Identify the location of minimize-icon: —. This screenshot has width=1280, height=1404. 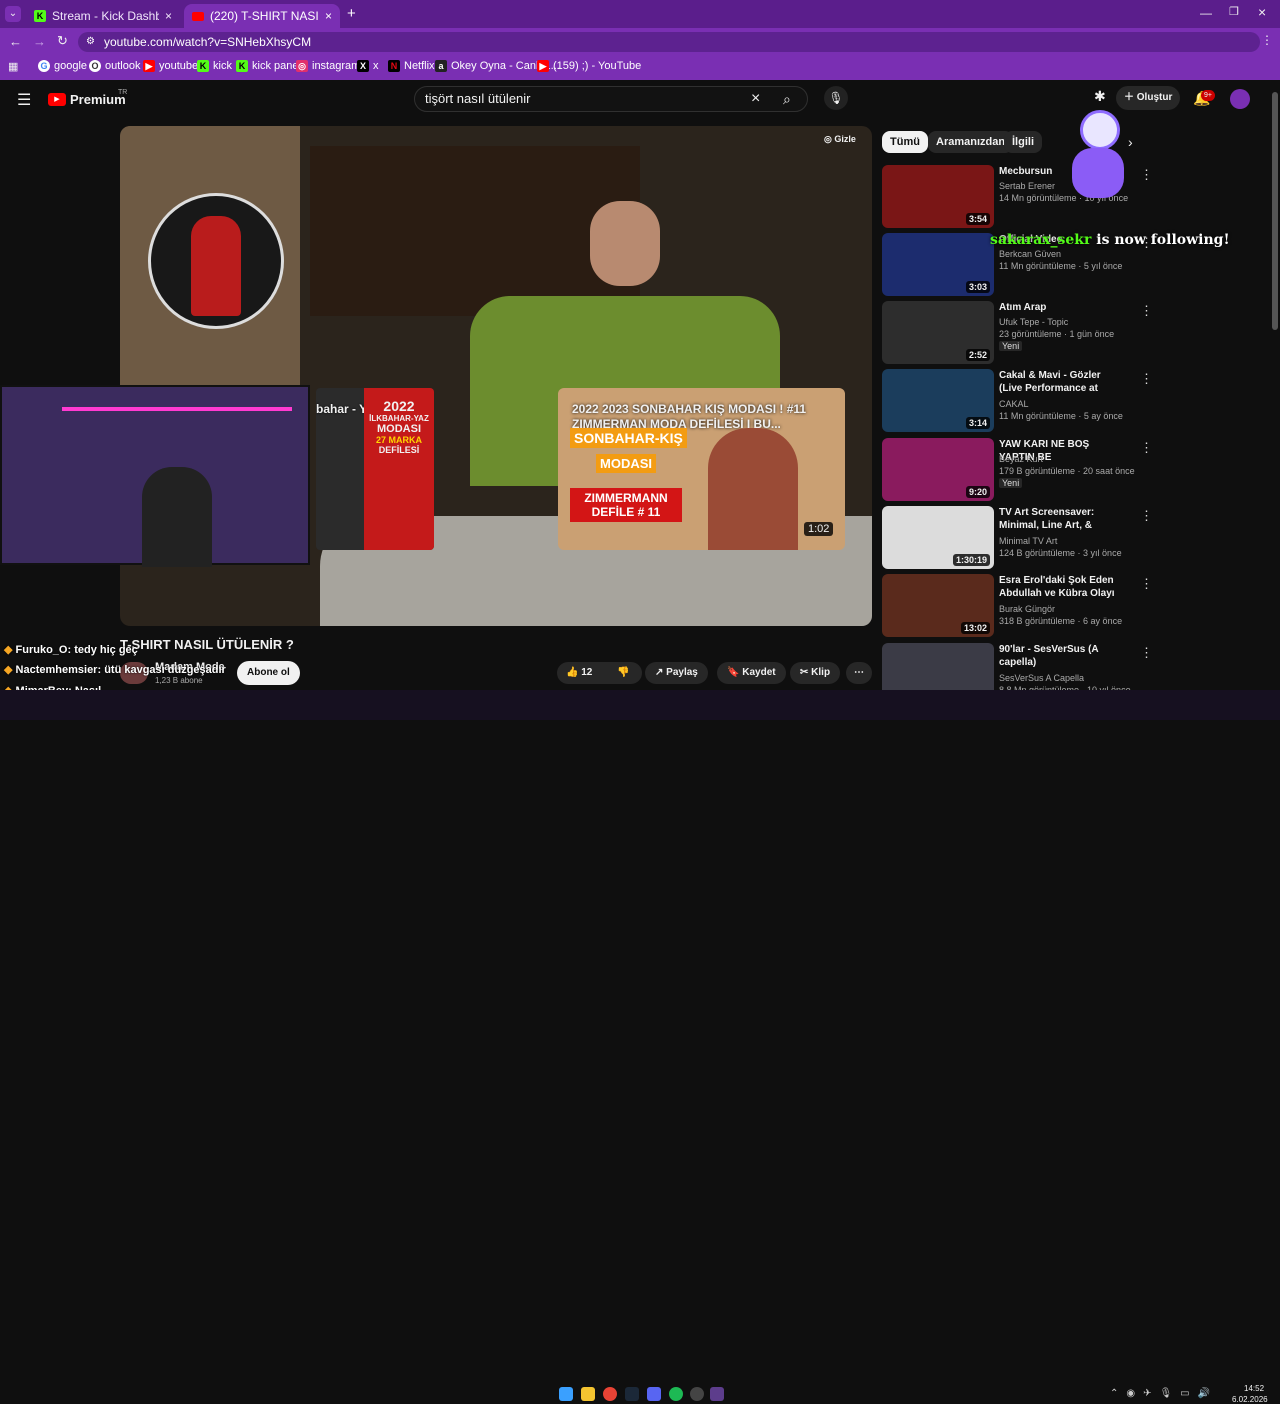
(1206, 13).